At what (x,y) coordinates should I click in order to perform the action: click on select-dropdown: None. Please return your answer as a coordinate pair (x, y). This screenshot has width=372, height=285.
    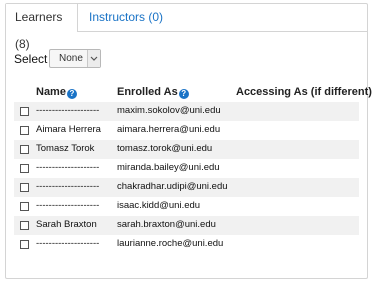
    Looking at the image, I should click on (75, 58).